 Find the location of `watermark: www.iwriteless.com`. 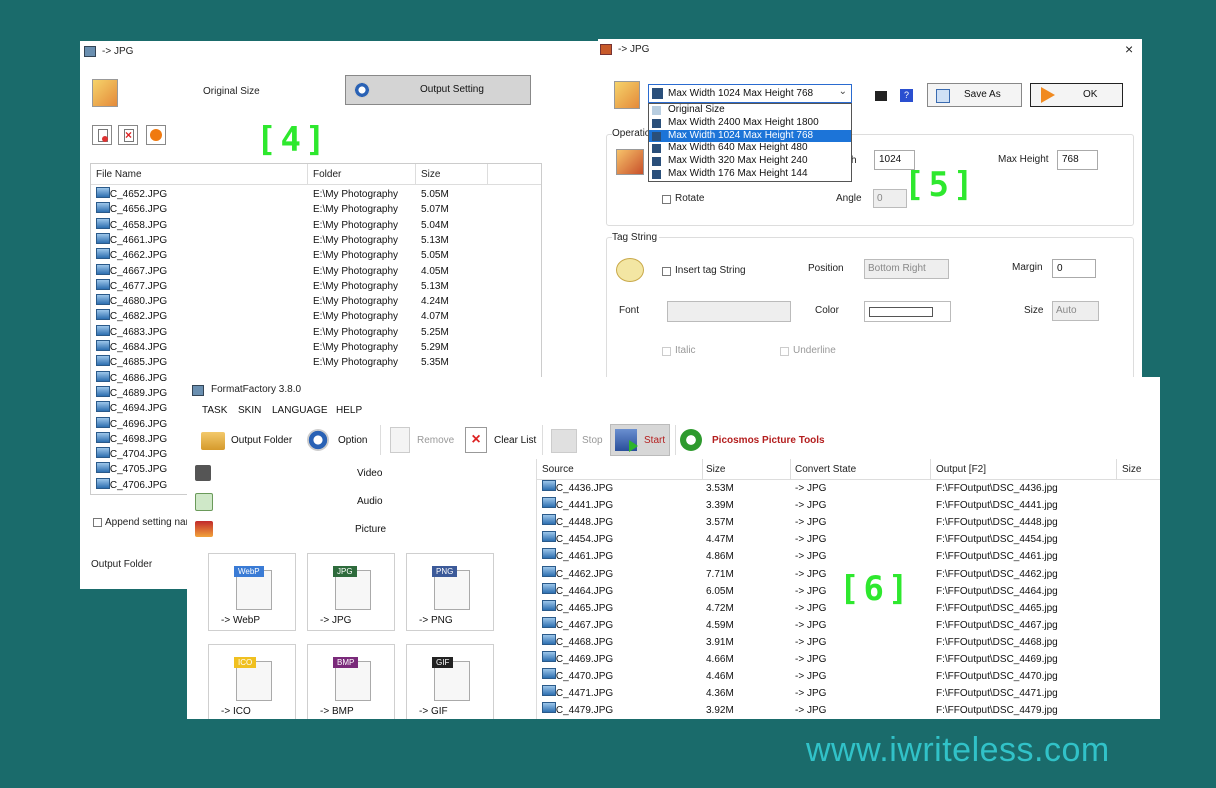

watermark: www.iwriteless.com is located at coordinates (958, 750).